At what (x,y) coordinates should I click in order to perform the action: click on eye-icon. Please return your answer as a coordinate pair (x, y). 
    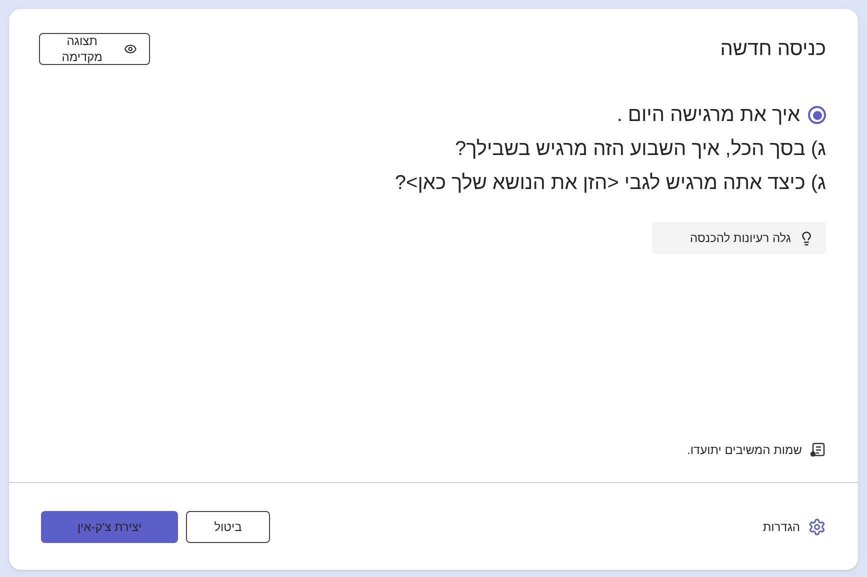
    Looking at the image, I should click on (130, 49).